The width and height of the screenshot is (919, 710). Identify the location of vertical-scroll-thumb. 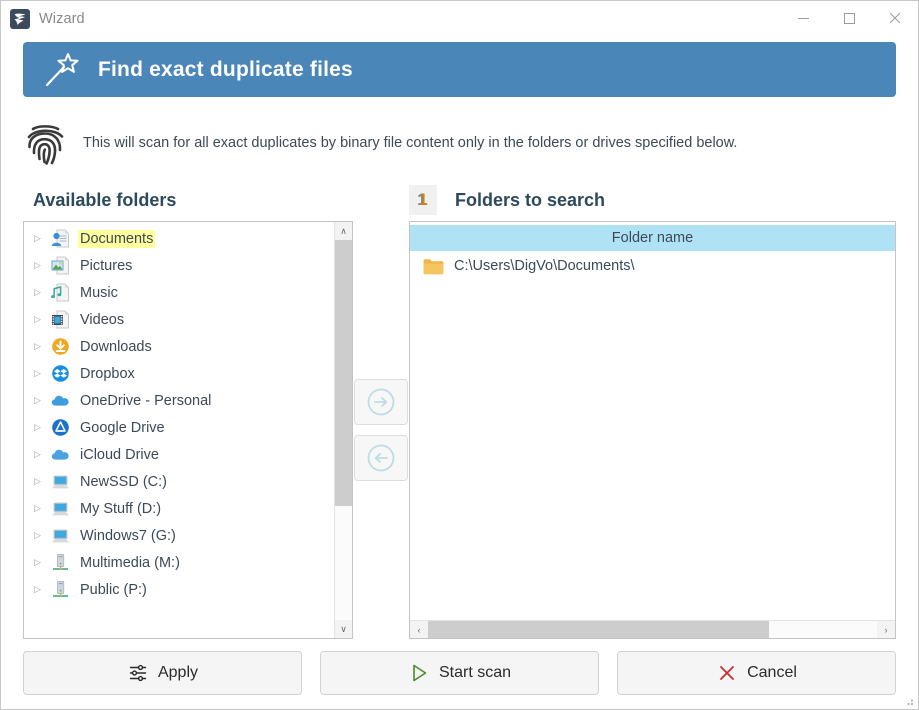
(343, 373).